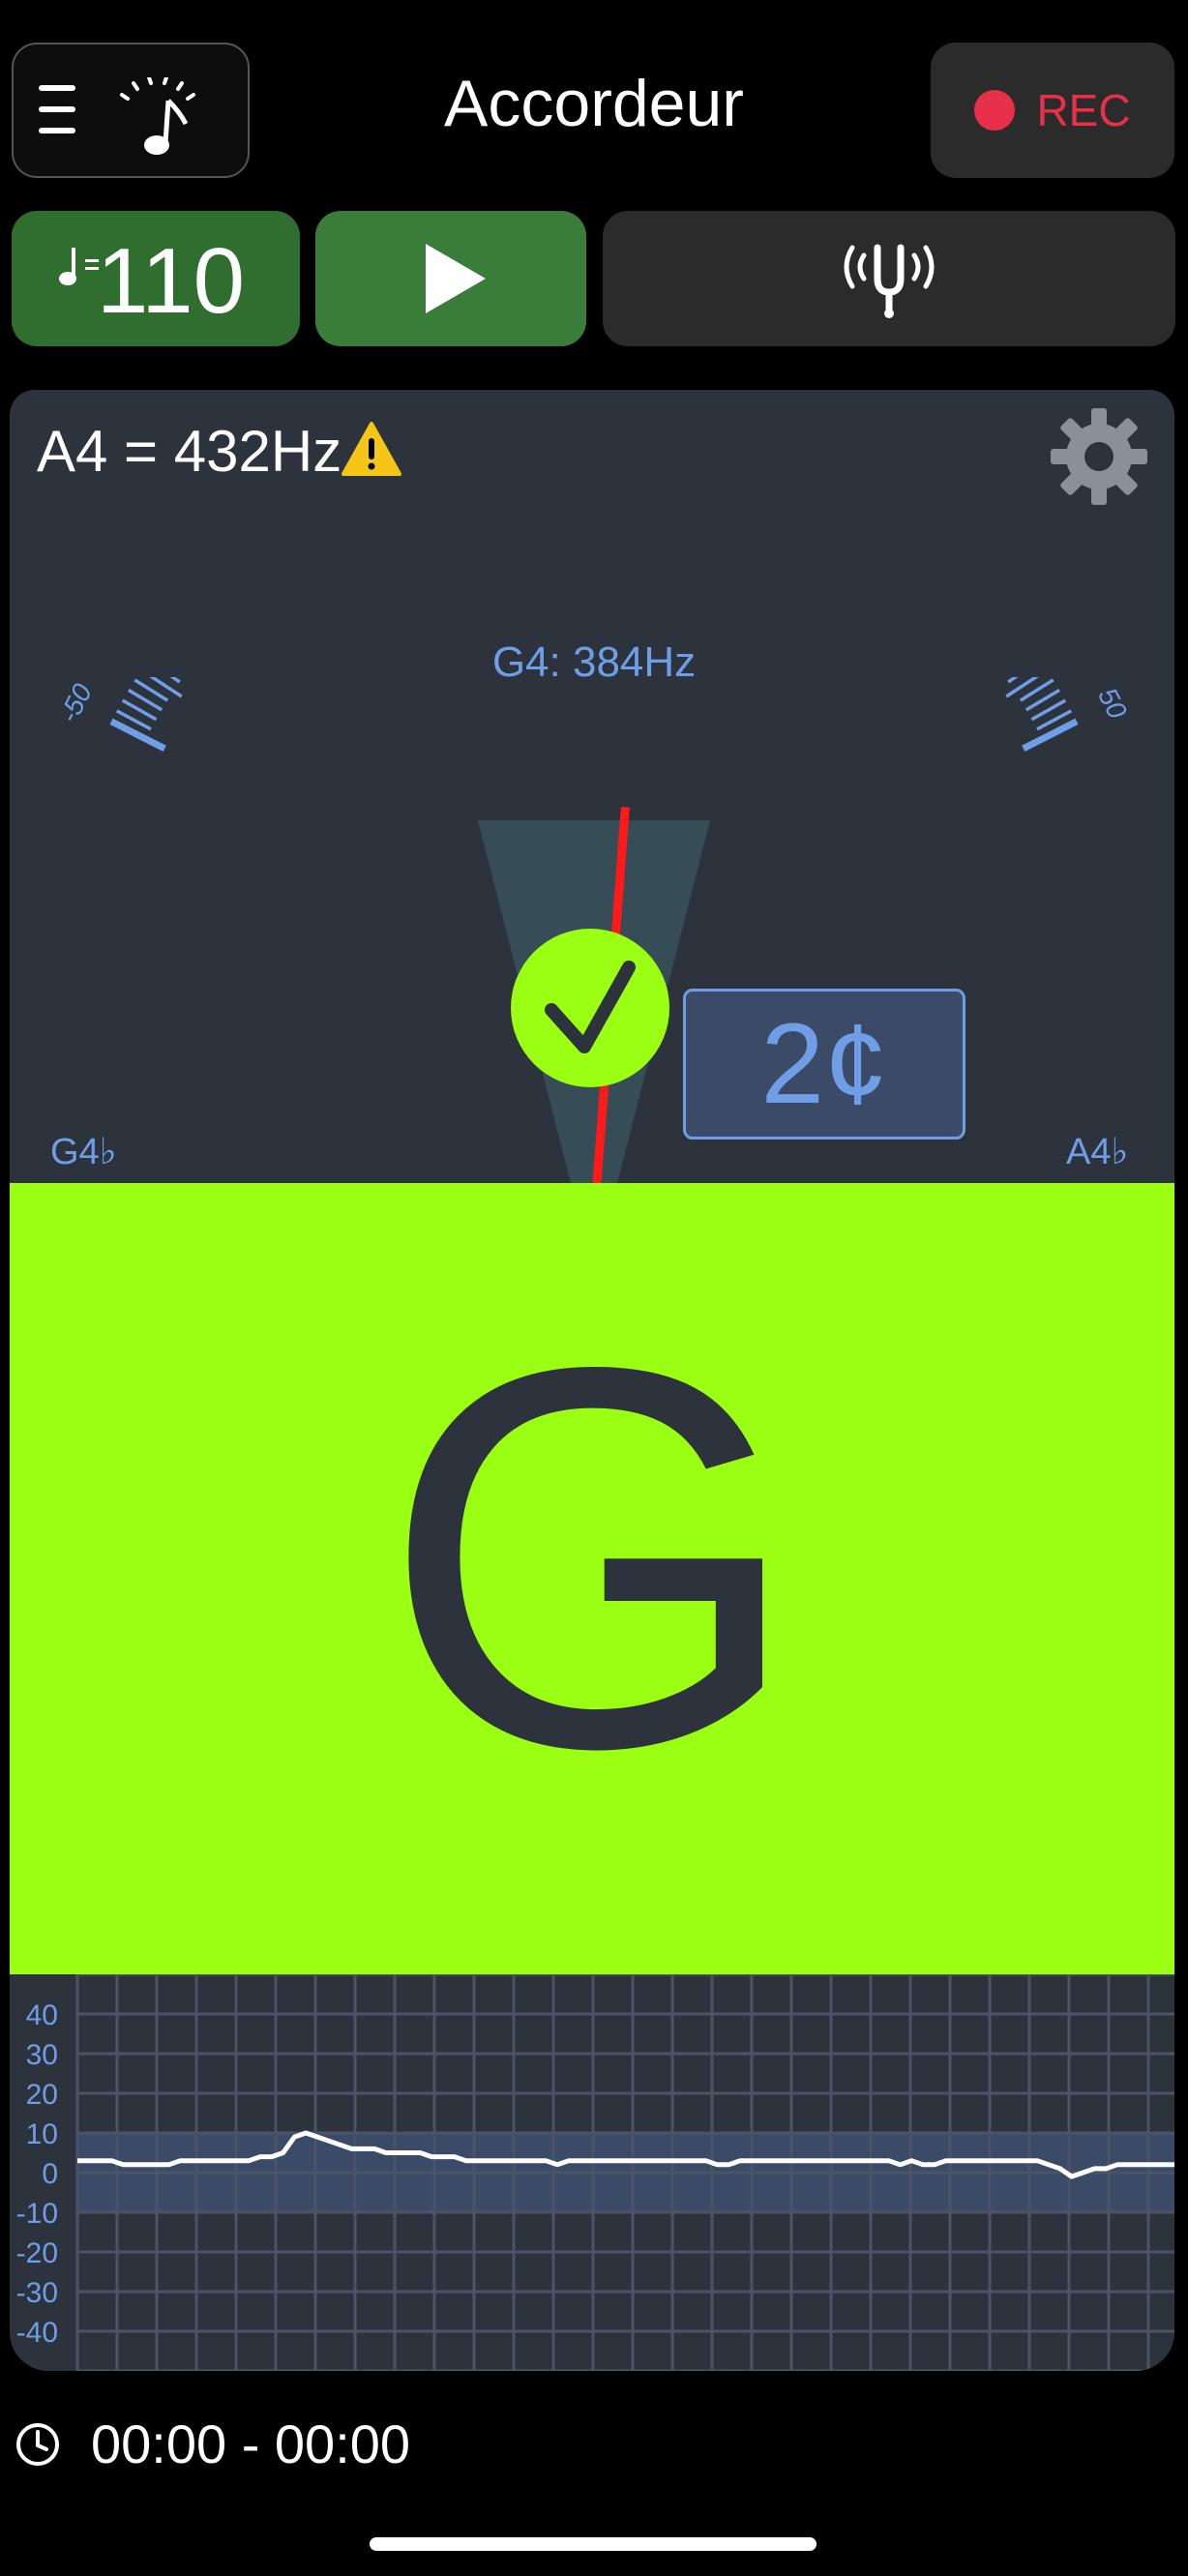 Image resolution: width=1188 pixels, height=2576 pixels. Describe the element at coordinates (1098, 1152) in the screenshot. I see `upper-note-label: A4♭` at that location.